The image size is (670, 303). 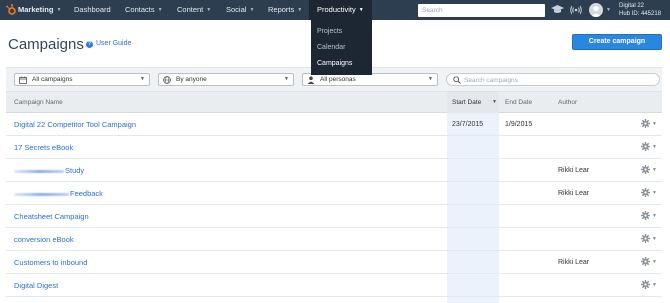 I want to click on campaign-name-link: Study, so click(x=49, y=170).